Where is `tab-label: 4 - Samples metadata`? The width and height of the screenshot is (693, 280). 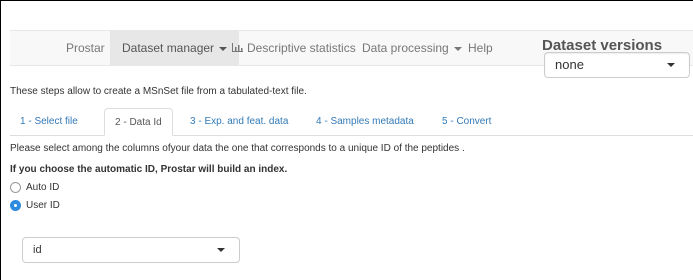
tab-label: 4 - Samples metadata is located at coordinates (365, 121).